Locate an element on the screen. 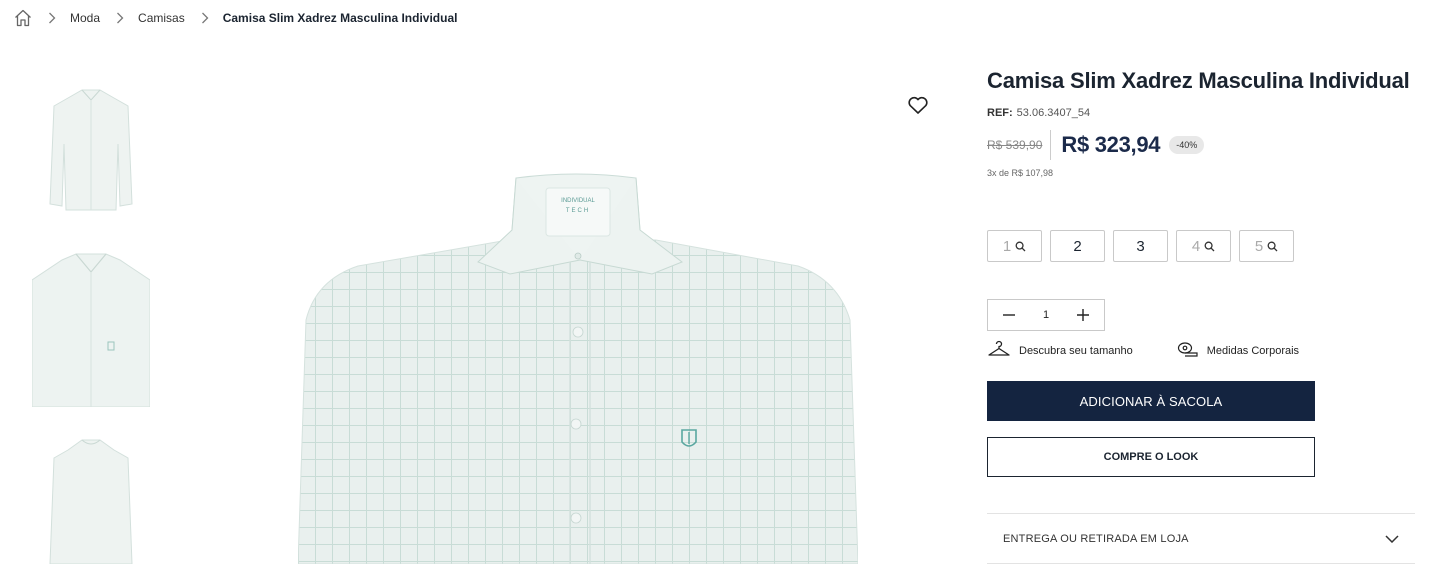  body-measures-link: Medidas Corporais is located at coordinates (1238, 350).